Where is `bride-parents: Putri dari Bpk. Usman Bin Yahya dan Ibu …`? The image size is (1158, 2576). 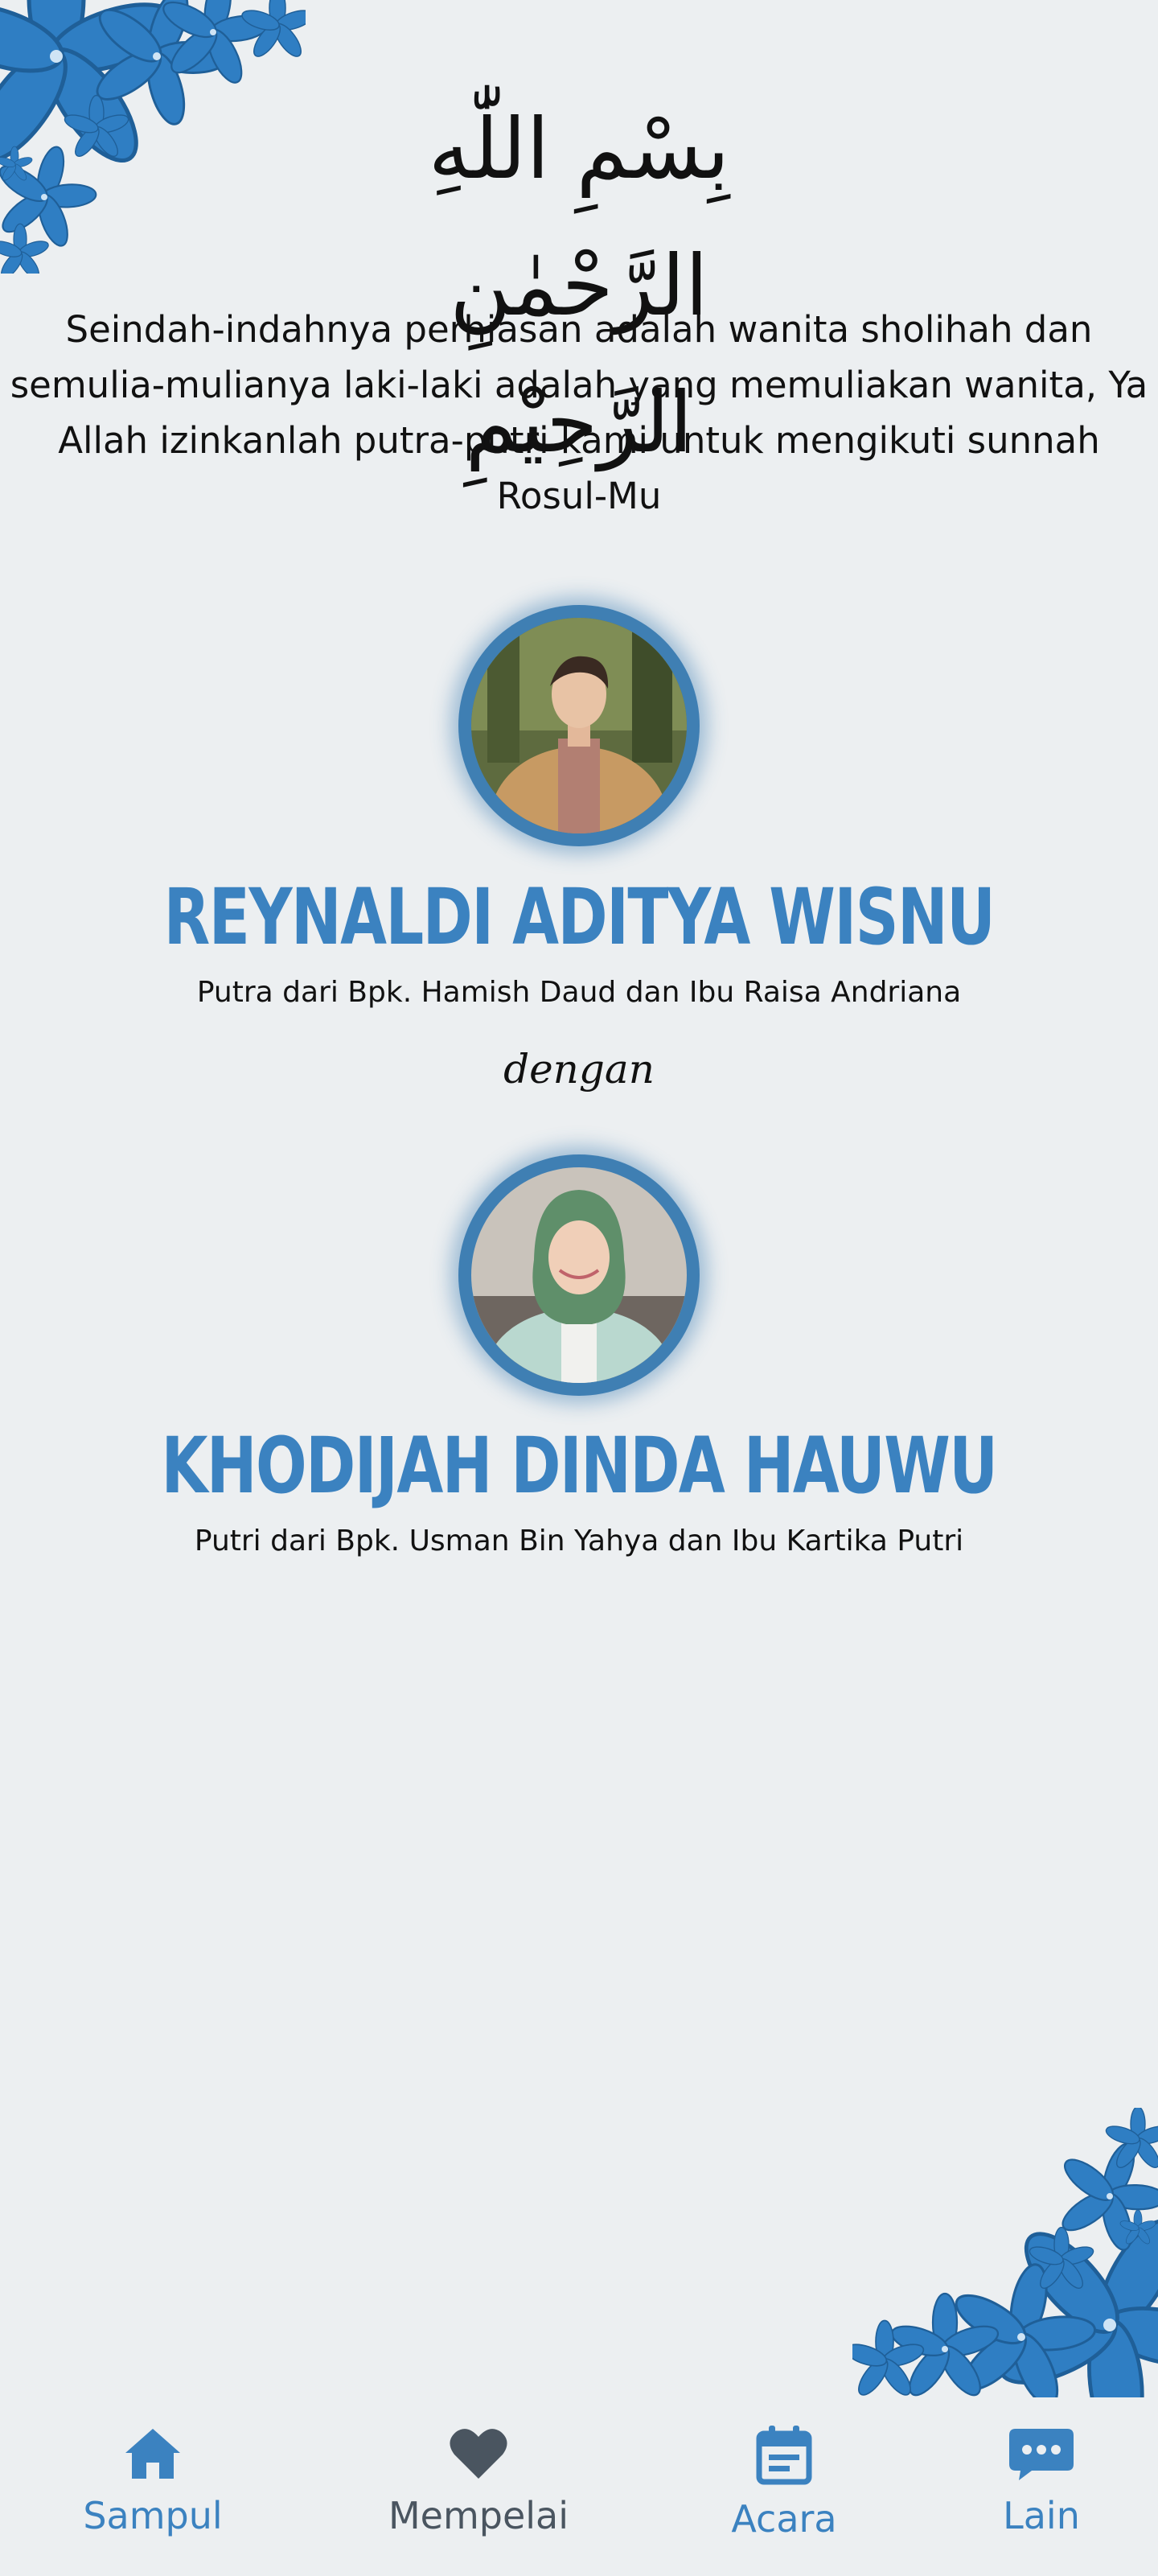
bride-parents: Putri dari Bpk. Usman Bin Yahya dan Ibu … is located at coordinates (579, 1541).